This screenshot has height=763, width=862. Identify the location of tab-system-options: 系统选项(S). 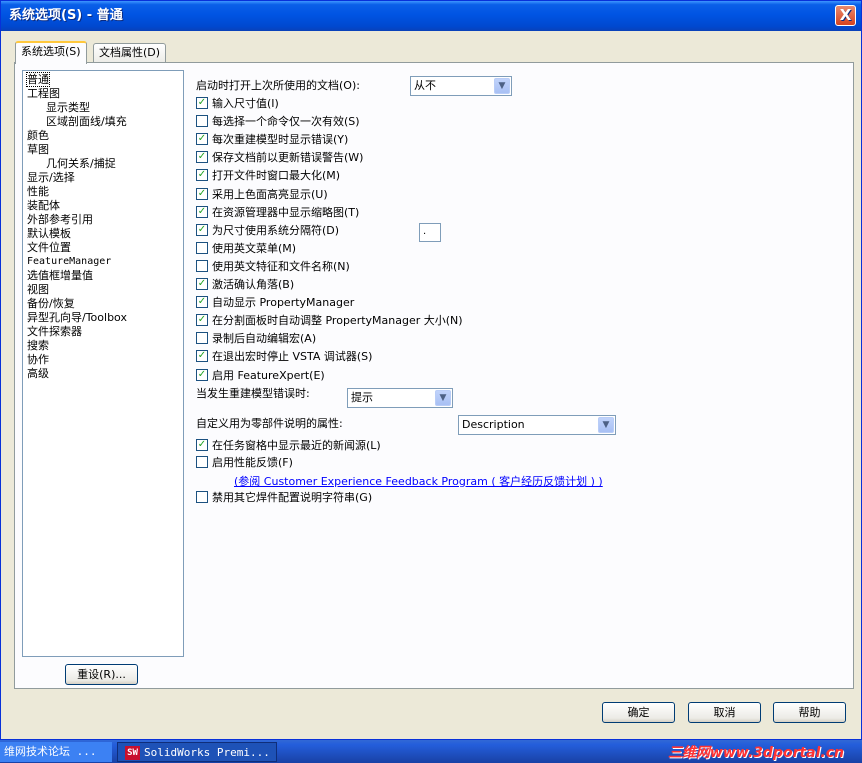
(51, 52).